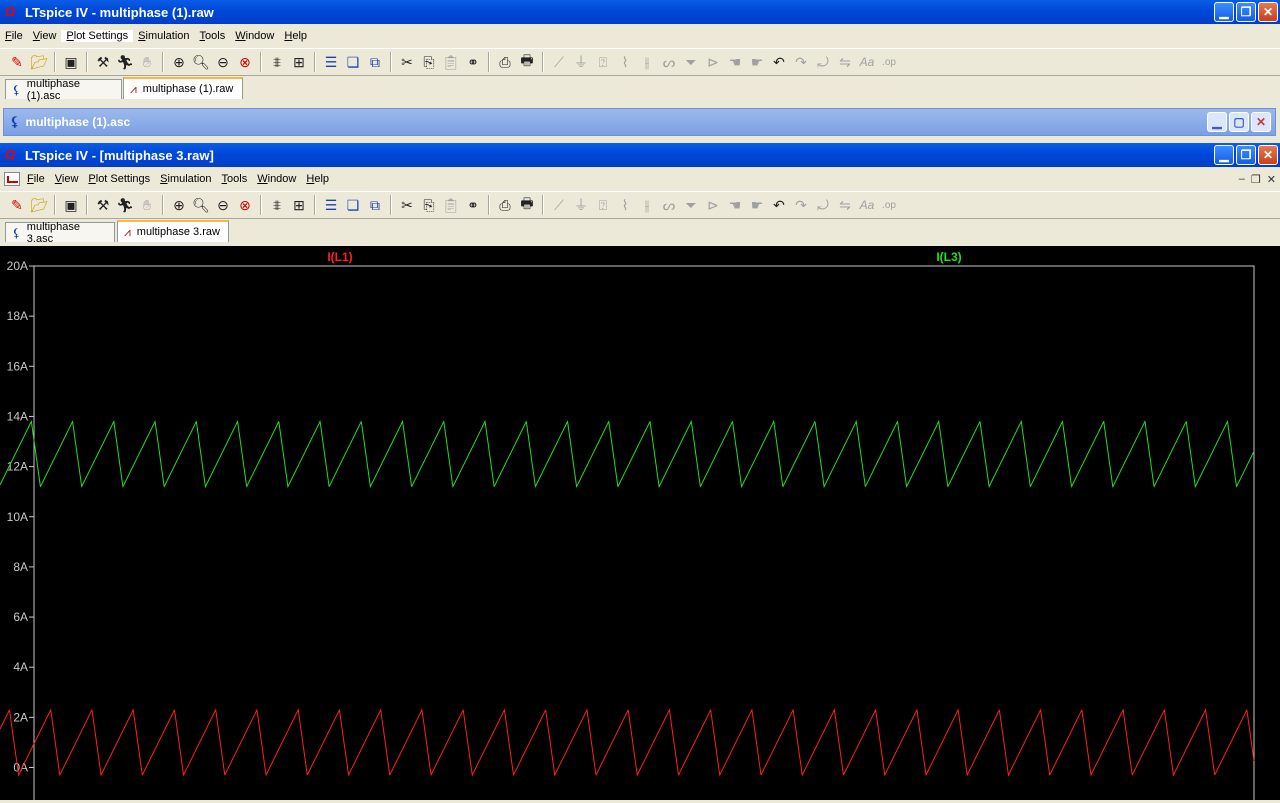 The height and width of the screenshot is (803, 1280). I want to click on redo-icon: ↷, so click(801, 62).